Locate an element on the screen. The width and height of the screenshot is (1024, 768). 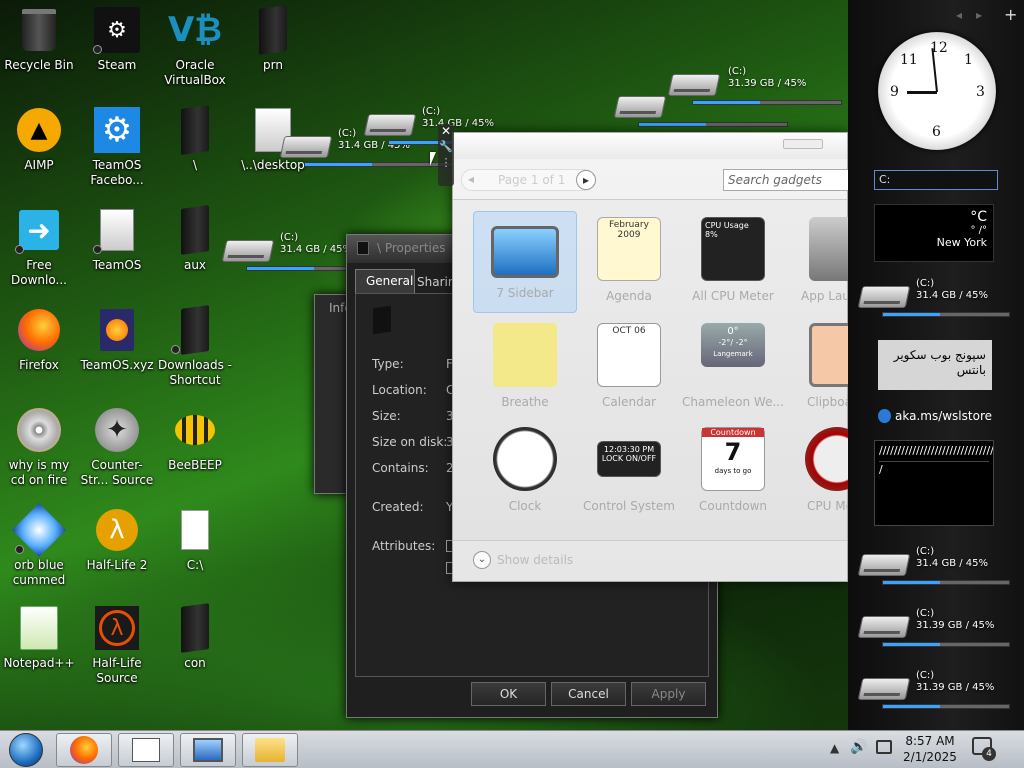
page-navigator: ◂ Page 1 of 1 ▸ is located at coordinates (528, 180).